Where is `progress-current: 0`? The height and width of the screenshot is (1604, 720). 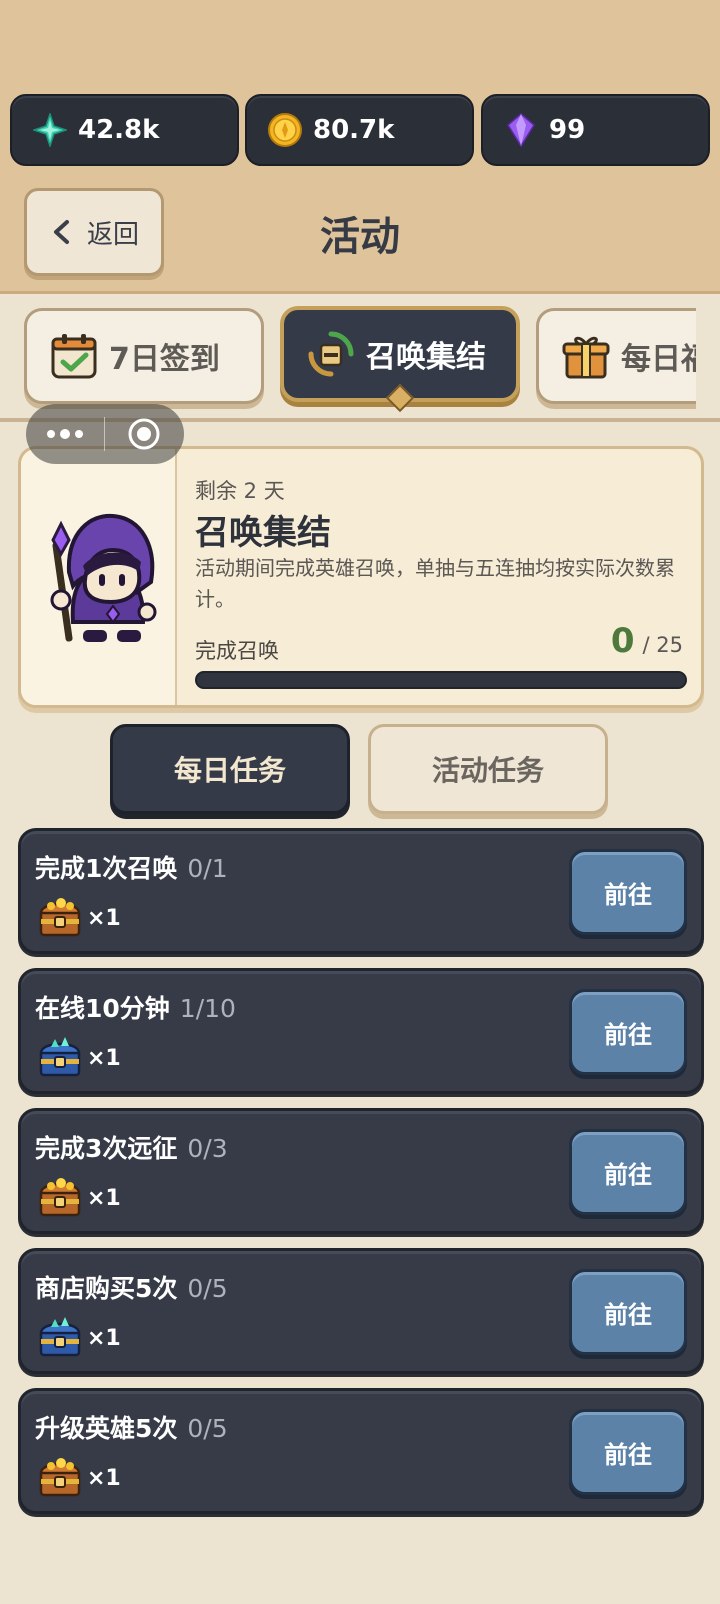
progress-current: 0 is located at coordinates (622, 641).